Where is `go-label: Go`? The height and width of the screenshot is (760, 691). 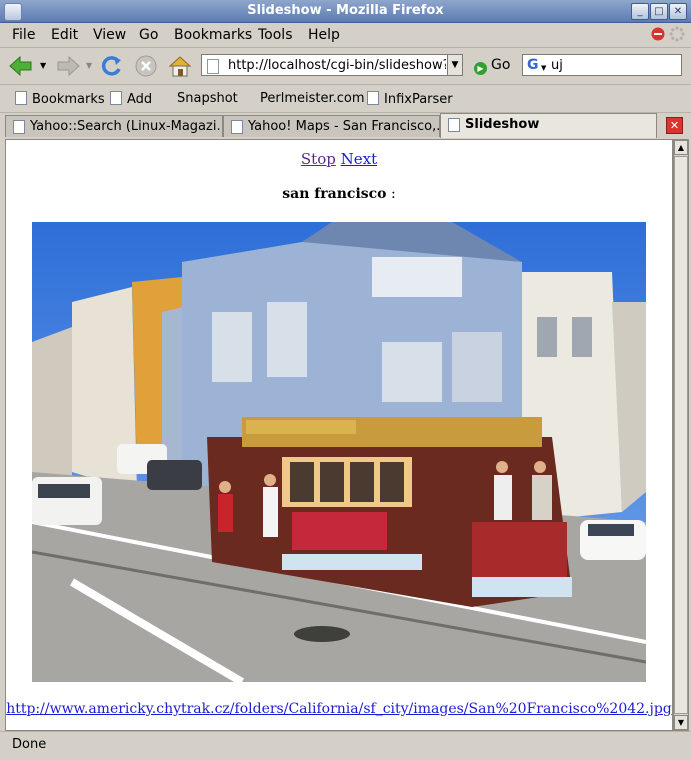 go-label: Go is located at coordinates (501, 65).